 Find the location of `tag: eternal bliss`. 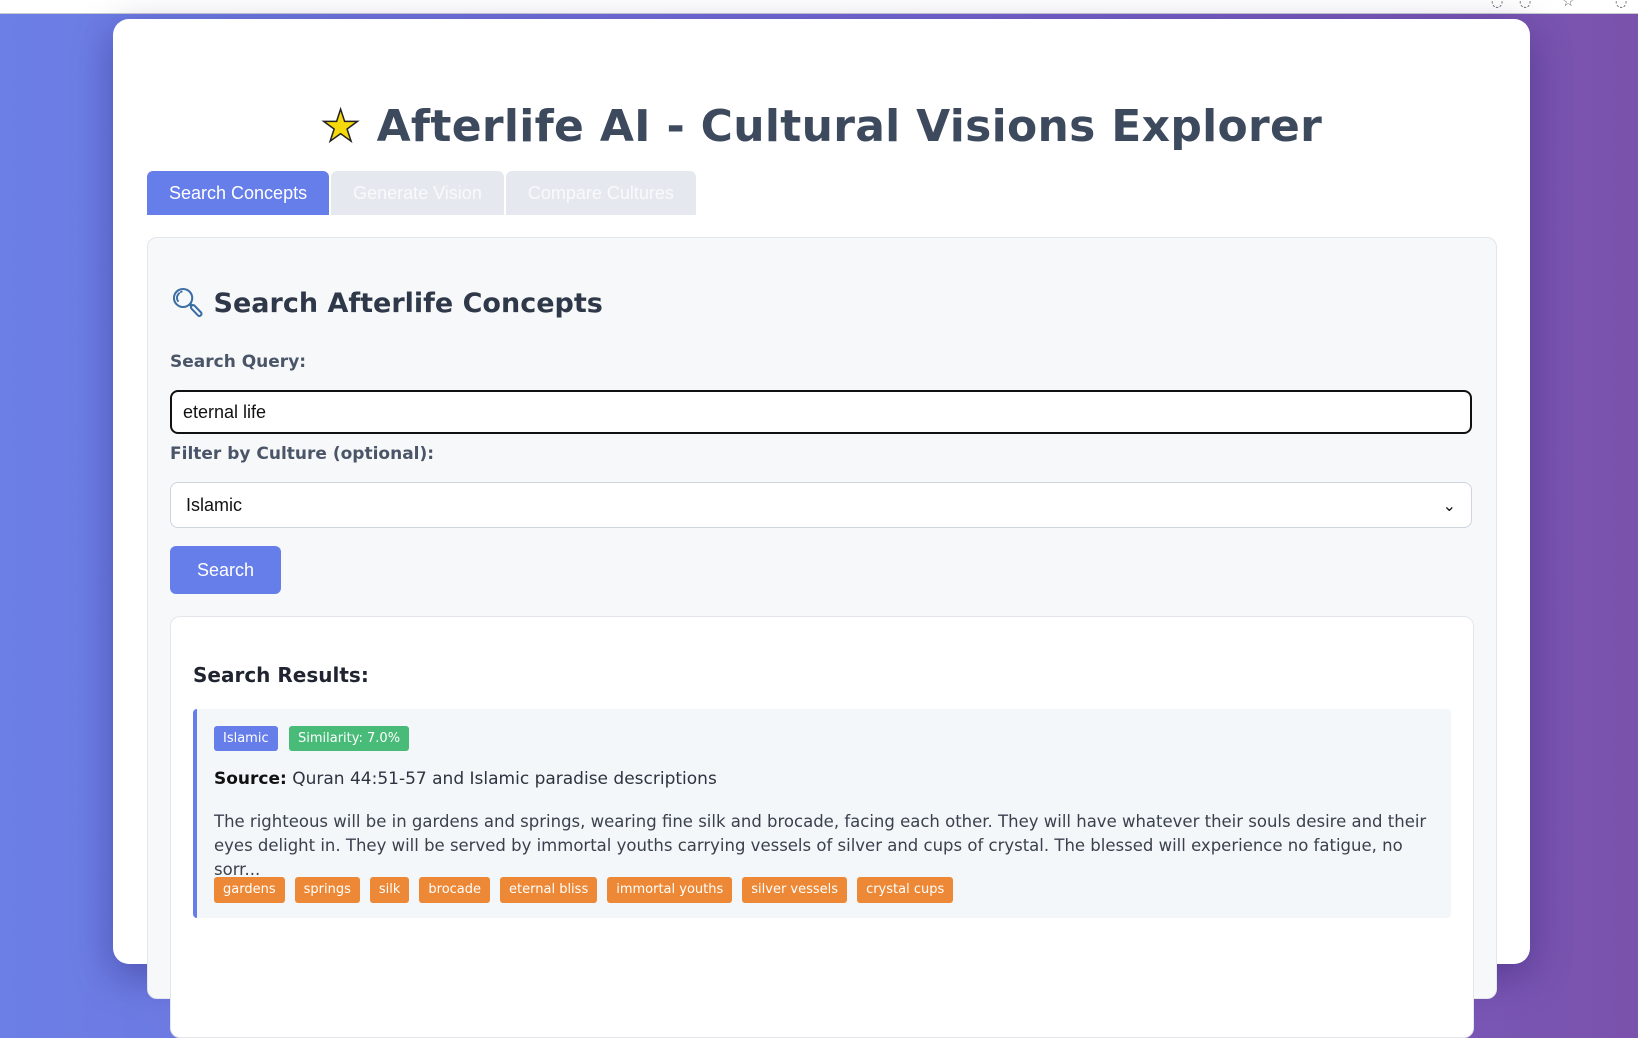

tag: eternal bliss is located at coordinates (549, 890).